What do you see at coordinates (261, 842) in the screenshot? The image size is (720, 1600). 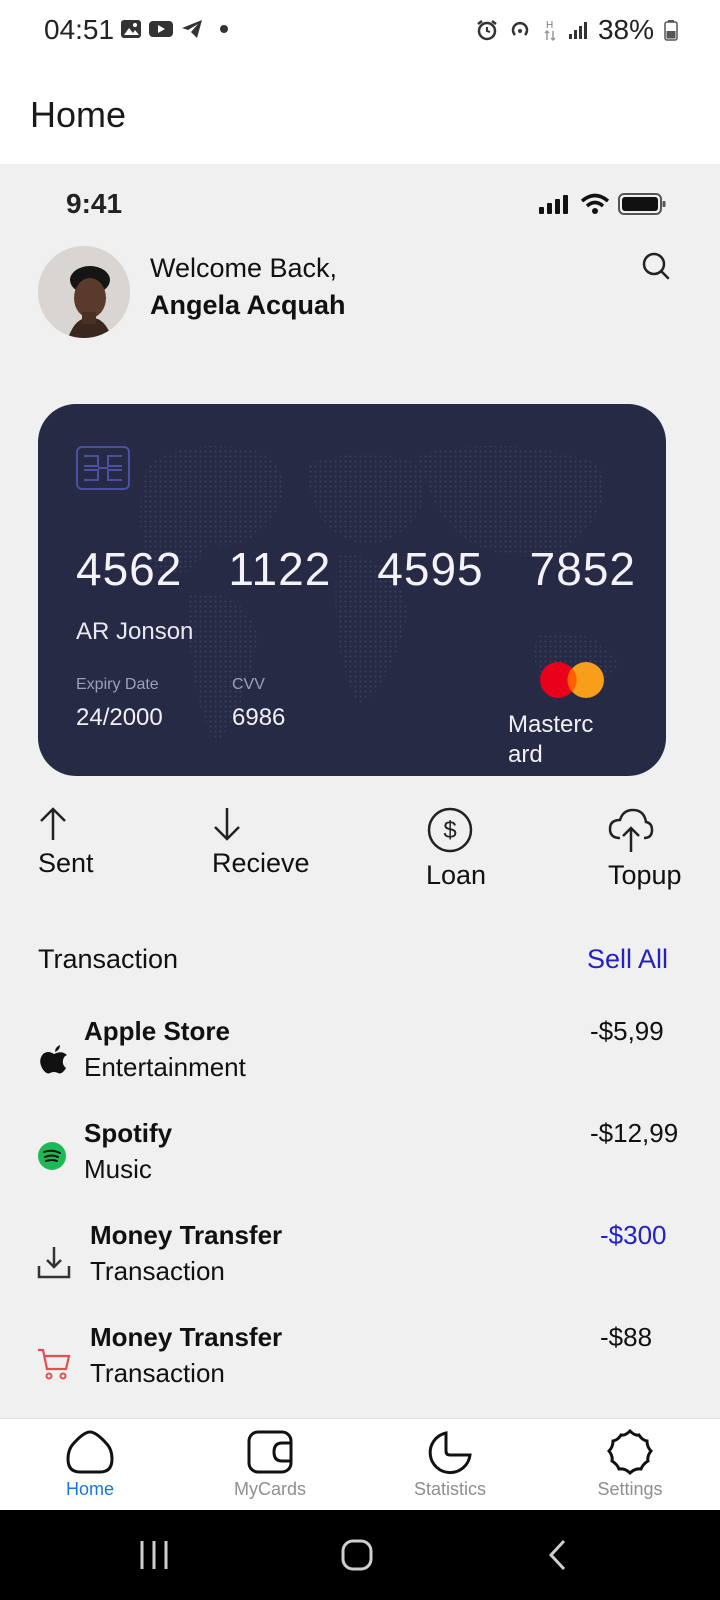 I see `receive-action: Recieve` at bounding box center [261, 842].